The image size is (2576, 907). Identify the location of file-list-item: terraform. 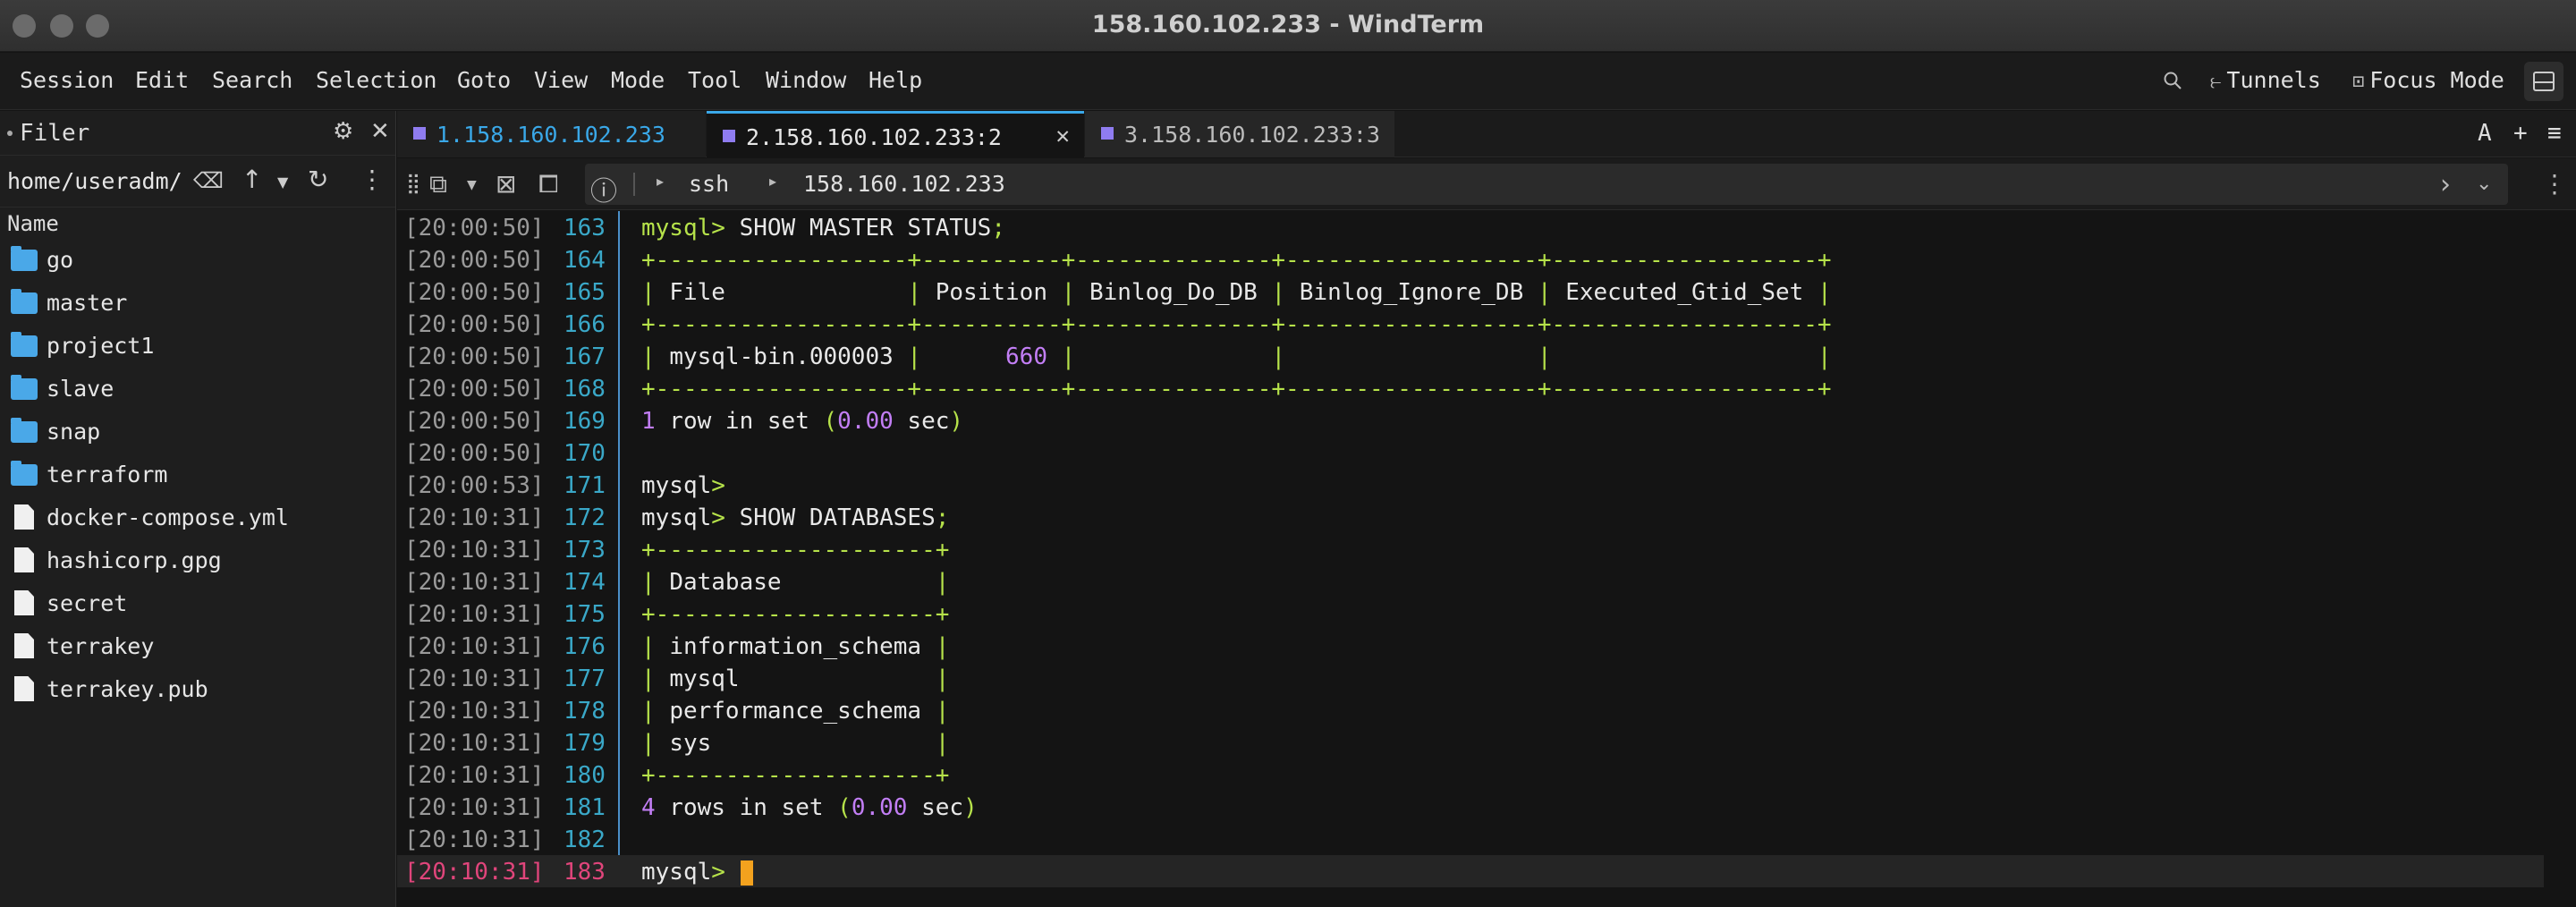
(197, 476).